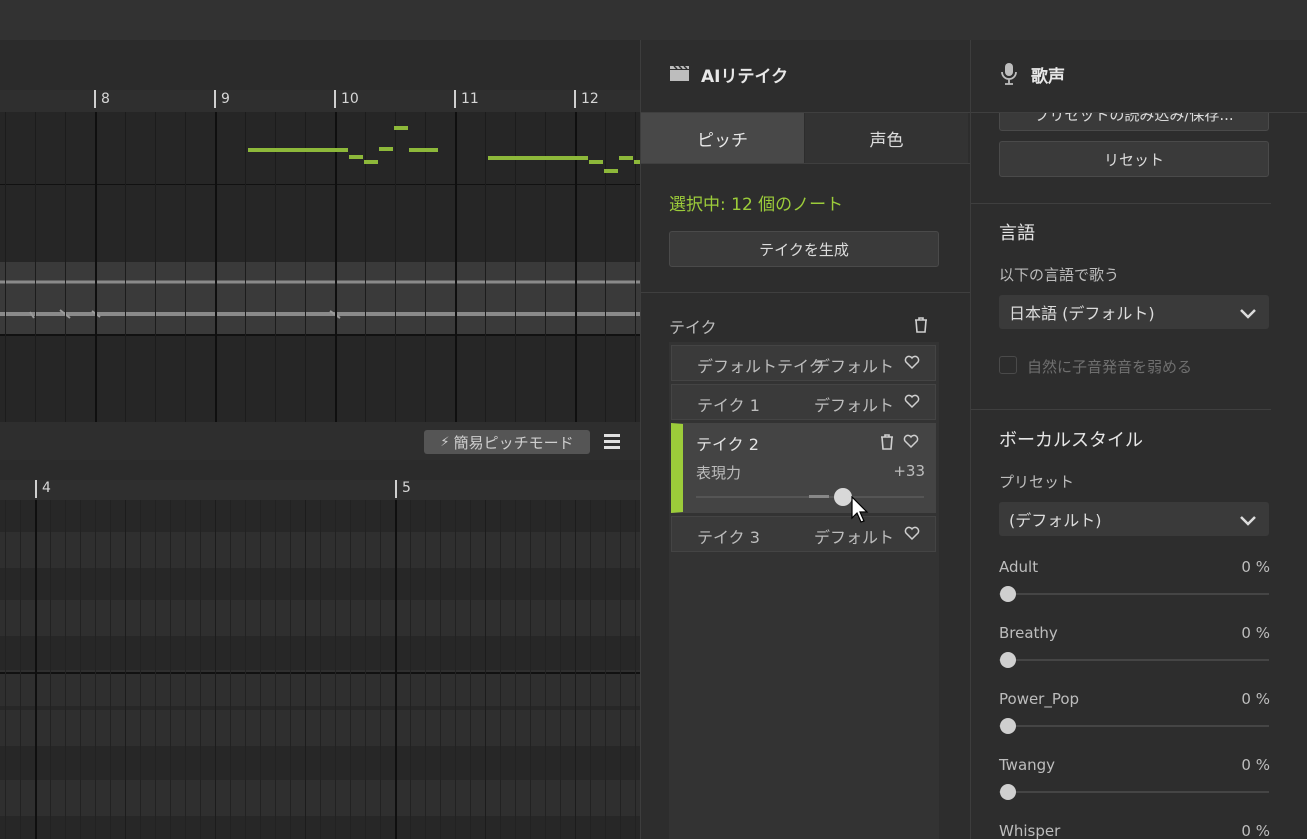 The image size is (1307, 839). What do you see at coordinates (803, 534) in the screenshot?
I see `take-item-3: テイク 3 デフォルト` at bounding box center [803, 534].